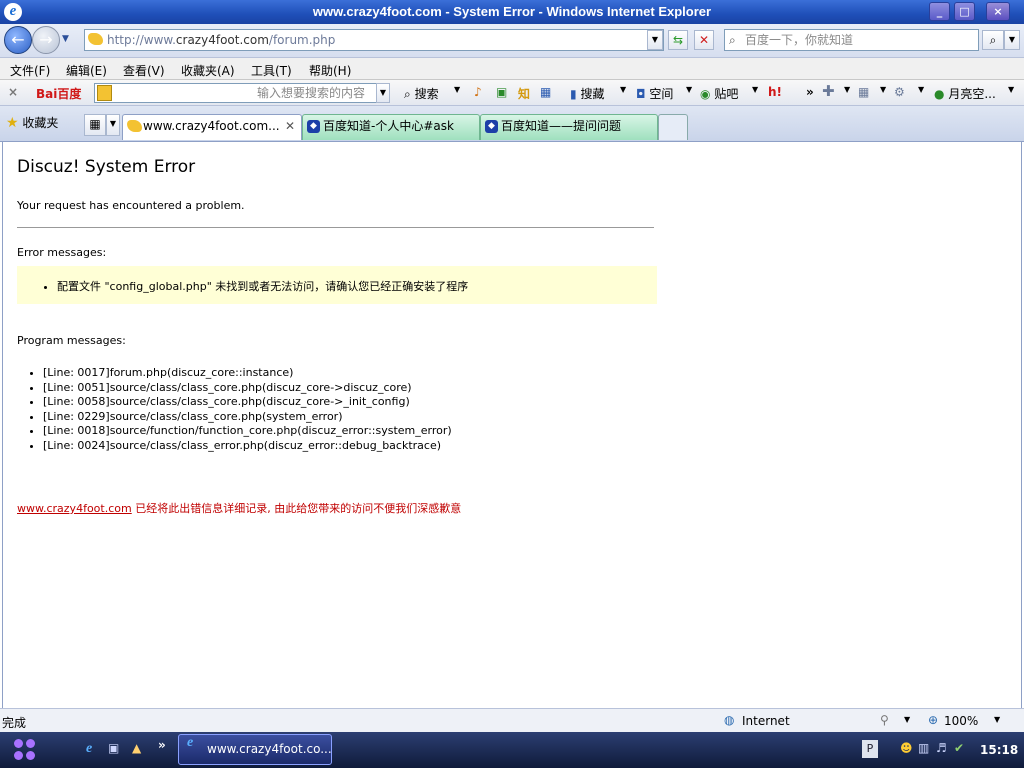 This screenshot has width=1024, height=768. What do you see at coordinates (95, 39) in the screenshot?
I see `favicon-icon` at bounding box center [95, 39].